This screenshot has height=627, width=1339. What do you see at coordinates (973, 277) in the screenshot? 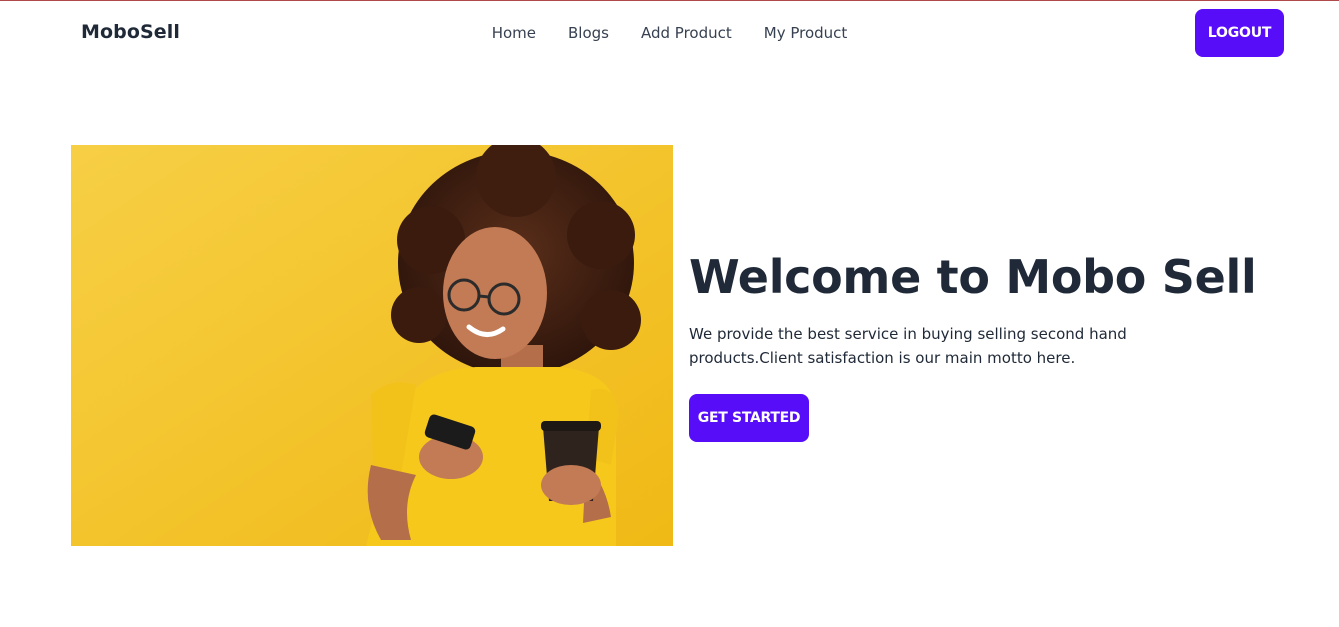
I see `hero-title: Welcome to Mobo Sell` at bounding box center [973, 277].